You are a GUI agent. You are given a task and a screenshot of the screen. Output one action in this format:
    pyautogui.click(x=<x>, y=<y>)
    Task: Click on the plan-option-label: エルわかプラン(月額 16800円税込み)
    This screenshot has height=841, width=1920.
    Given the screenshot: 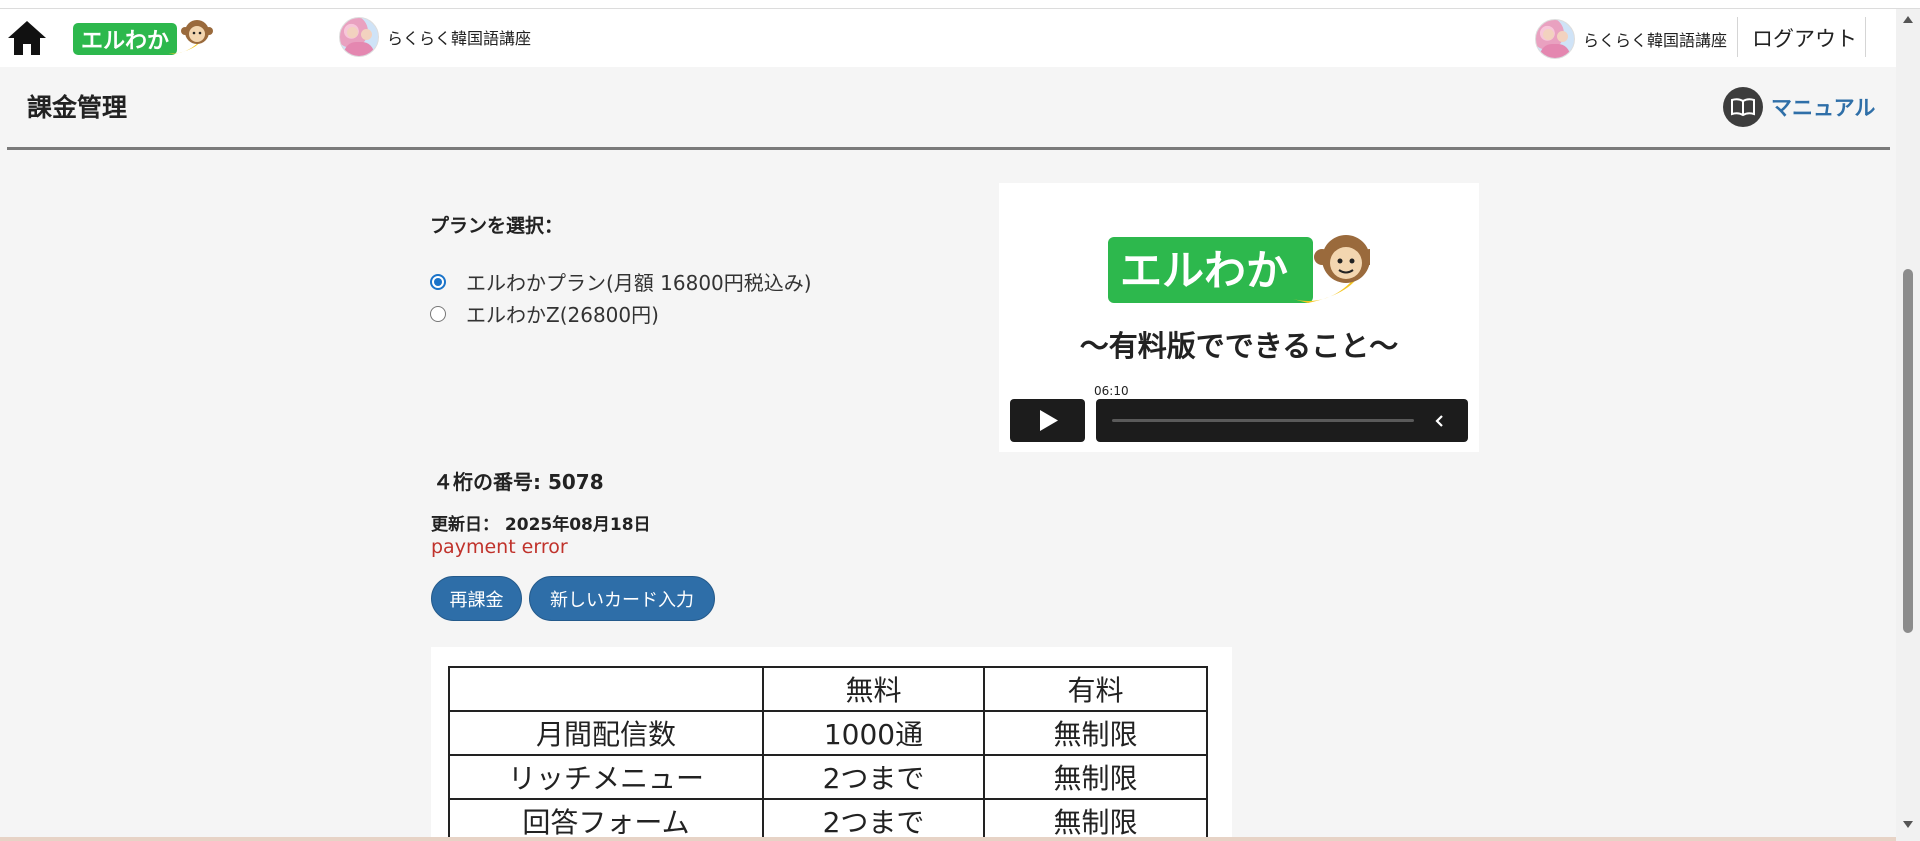 What is the action you would take?
    pyautogui.click(x=639, y=283)
    